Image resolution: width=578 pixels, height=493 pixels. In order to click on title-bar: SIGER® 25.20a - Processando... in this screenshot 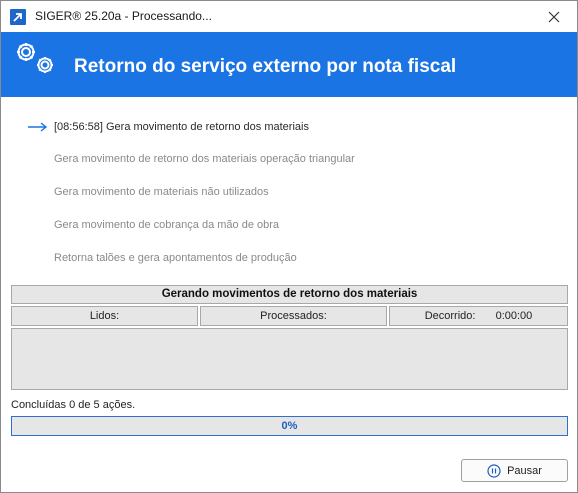, I will do `click(289, 16)`.